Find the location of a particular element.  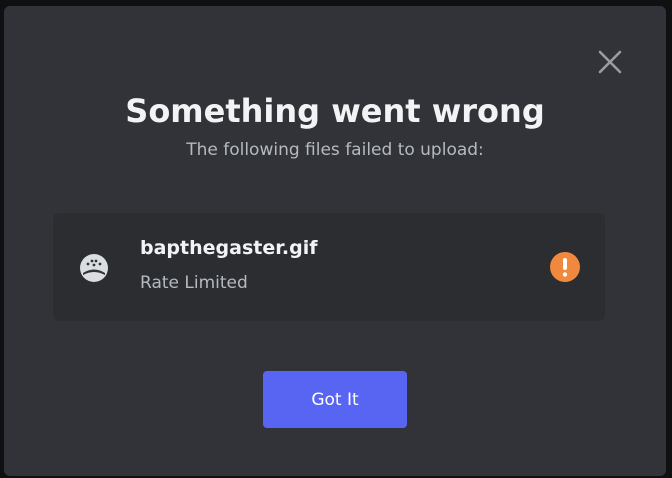

file-status: Rate Limited is located at coordinates (194, 283).